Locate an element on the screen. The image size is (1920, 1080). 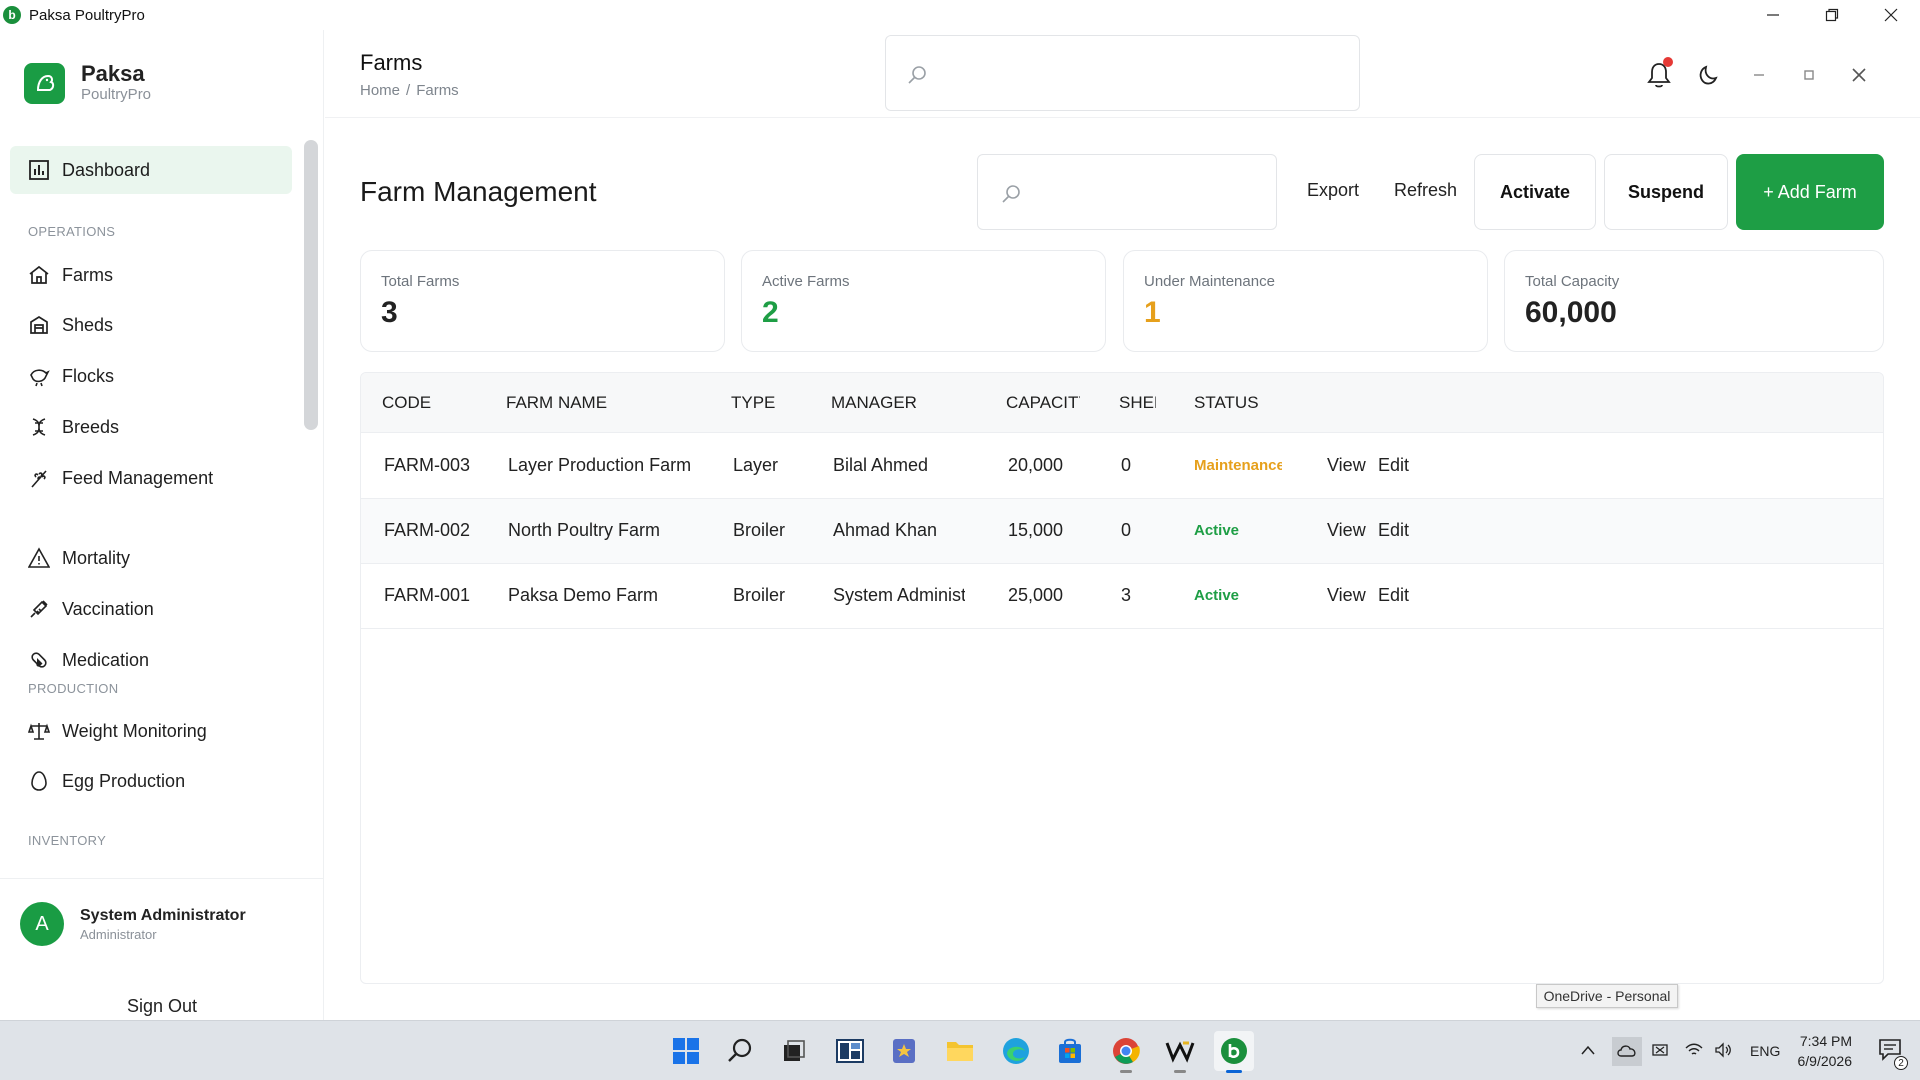
sidebar-item-medication: Medication is located at coordinates (88, 660).